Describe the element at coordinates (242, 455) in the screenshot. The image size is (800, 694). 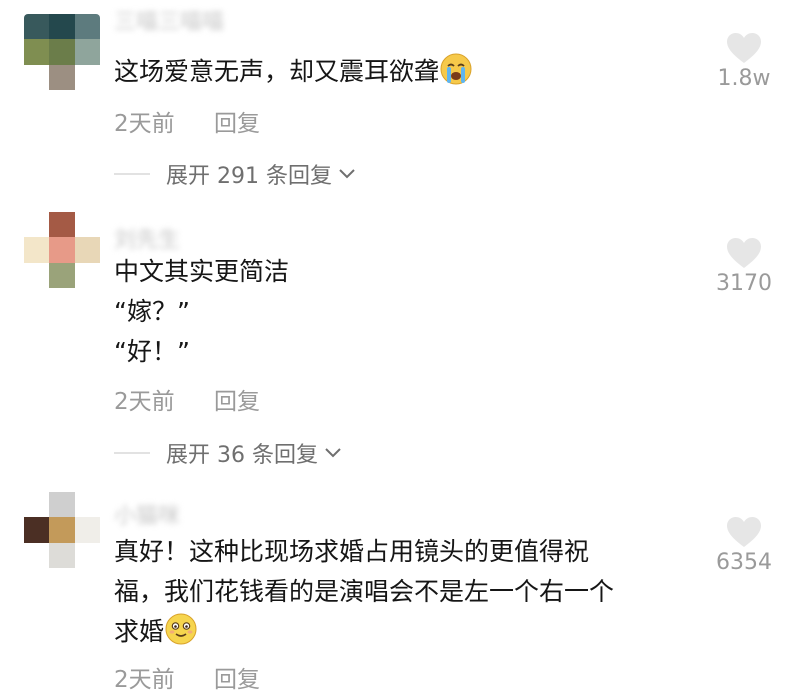
I see `expand-replies-label: 展开 36 条回复` at that location.